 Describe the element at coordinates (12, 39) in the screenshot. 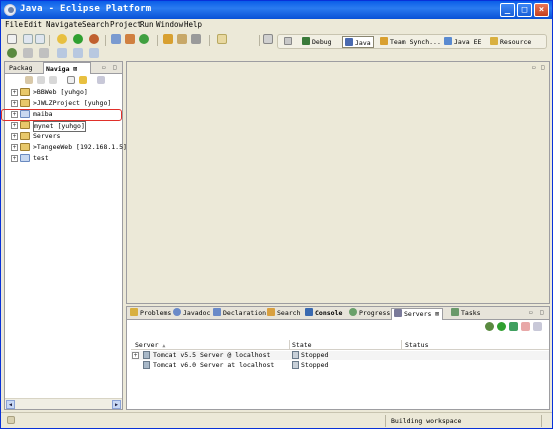

I see `new-icon` at that location.